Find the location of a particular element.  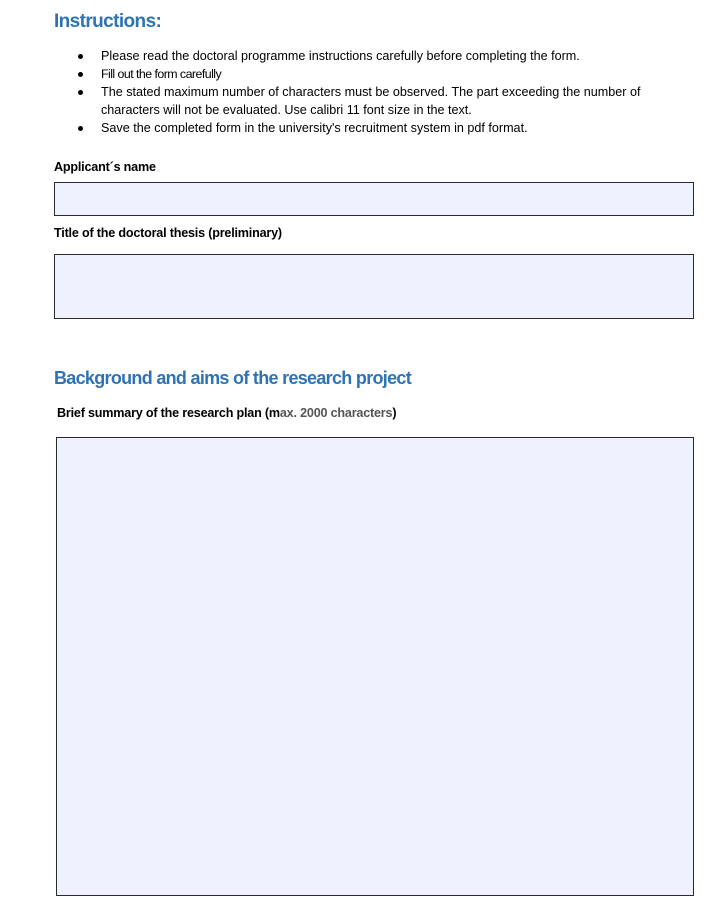

thesis-title-field is located at coordinates (374, 286).